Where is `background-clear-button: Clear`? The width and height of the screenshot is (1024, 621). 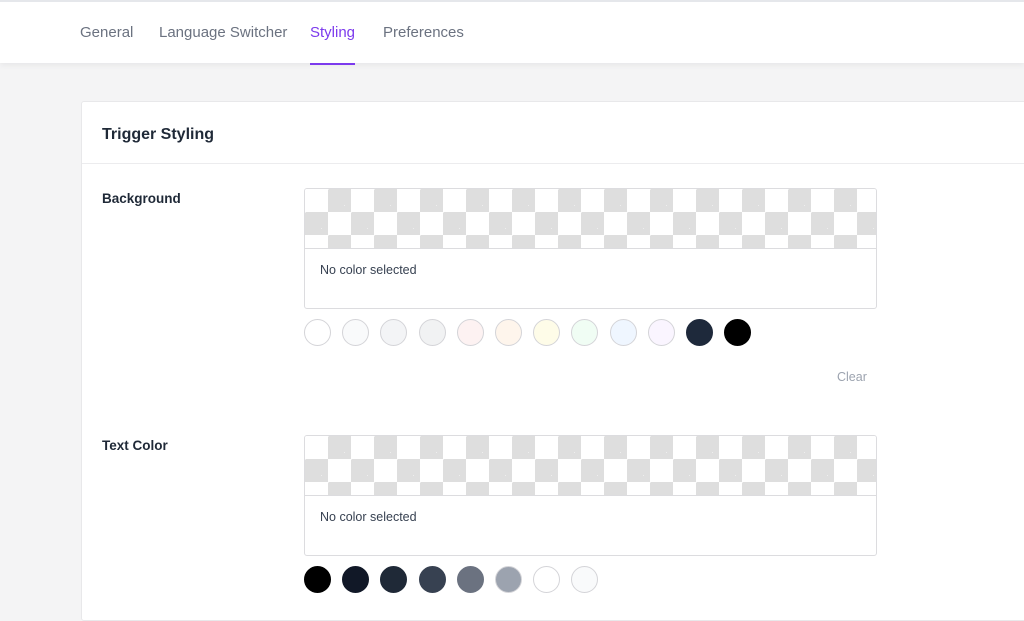 background-clear-button: Clear is located at coordinates (852, 377).